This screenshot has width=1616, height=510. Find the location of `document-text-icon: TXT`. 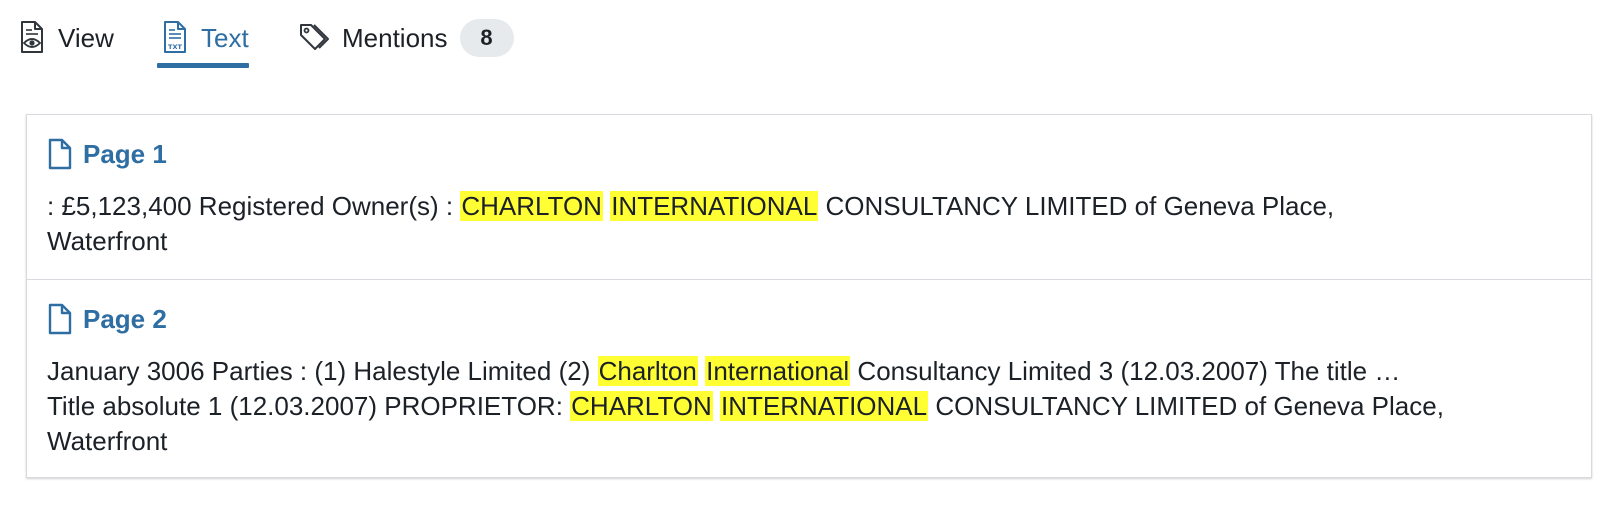

document-text-icon: TXT is located at coordinates (175, 37).